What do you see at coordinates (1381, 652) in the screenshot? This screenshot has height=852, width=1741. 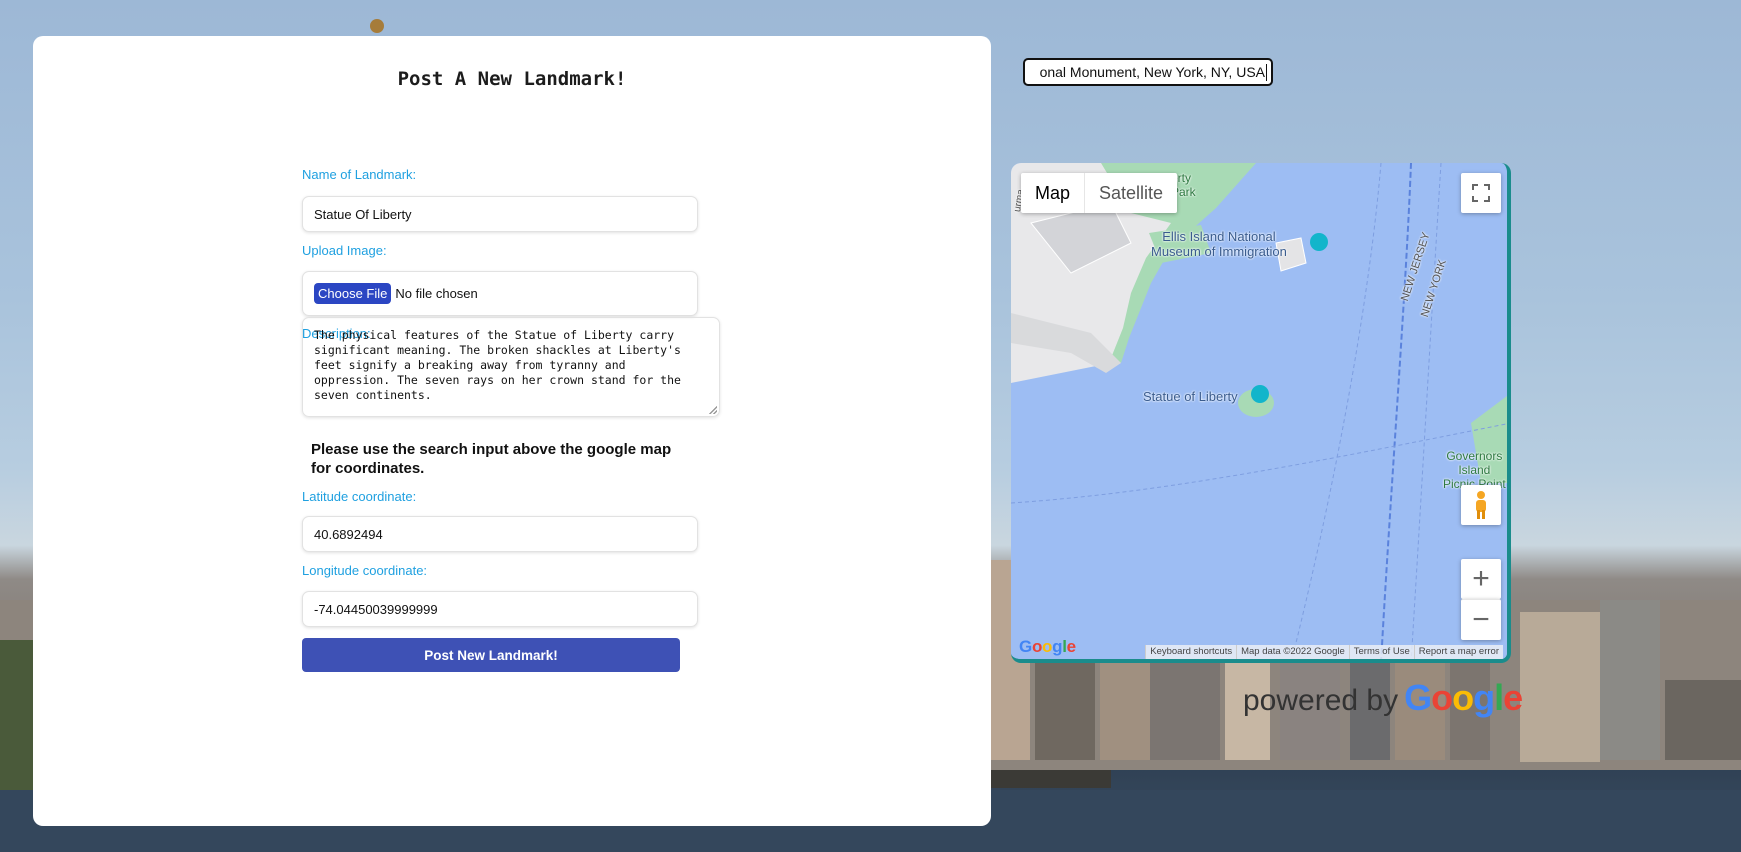 I see `terms-link: Terms of Use` at bounding box center [1381, 652].